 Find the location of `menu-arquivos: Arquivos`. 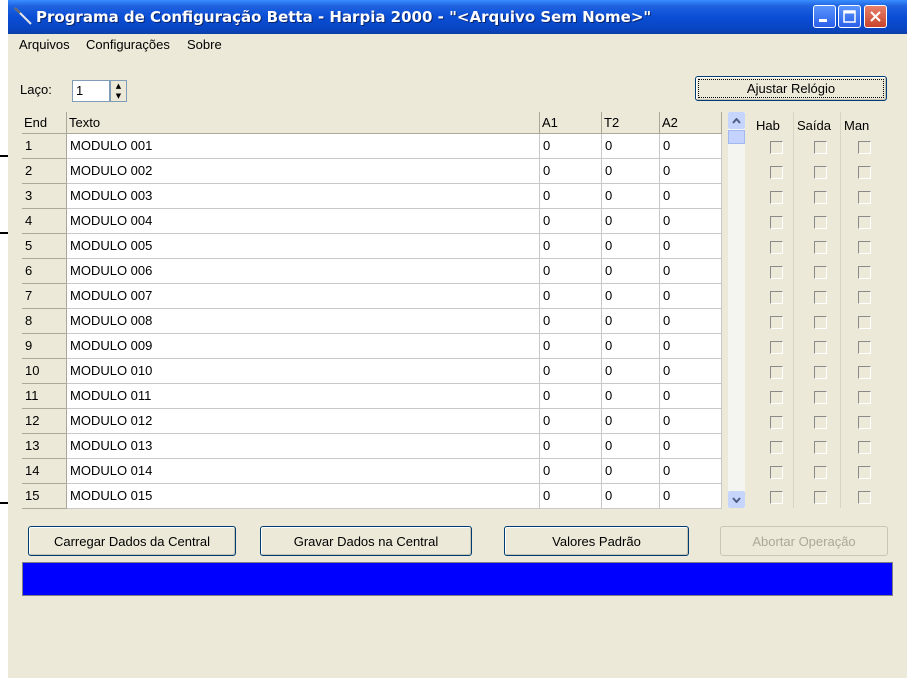

menu-arquivos: Arquivos is located at coordinates (44, 44).